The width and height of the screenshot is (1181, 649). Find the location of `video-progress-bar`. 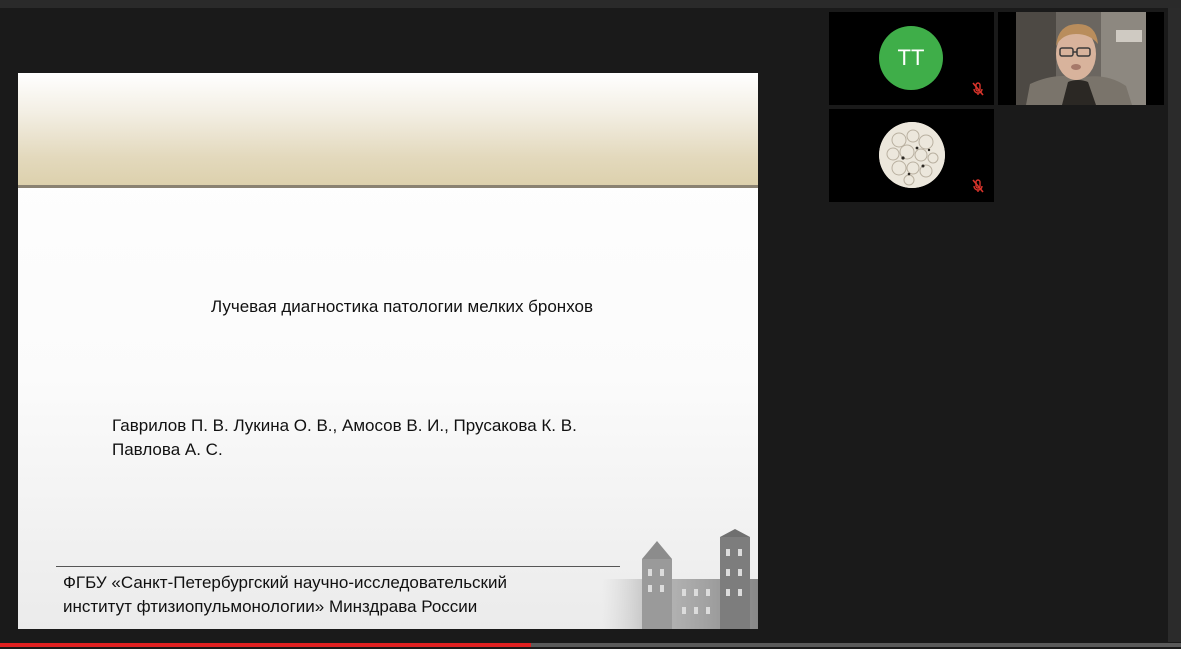

video-progress-bar is located at coordinates (590, 645).